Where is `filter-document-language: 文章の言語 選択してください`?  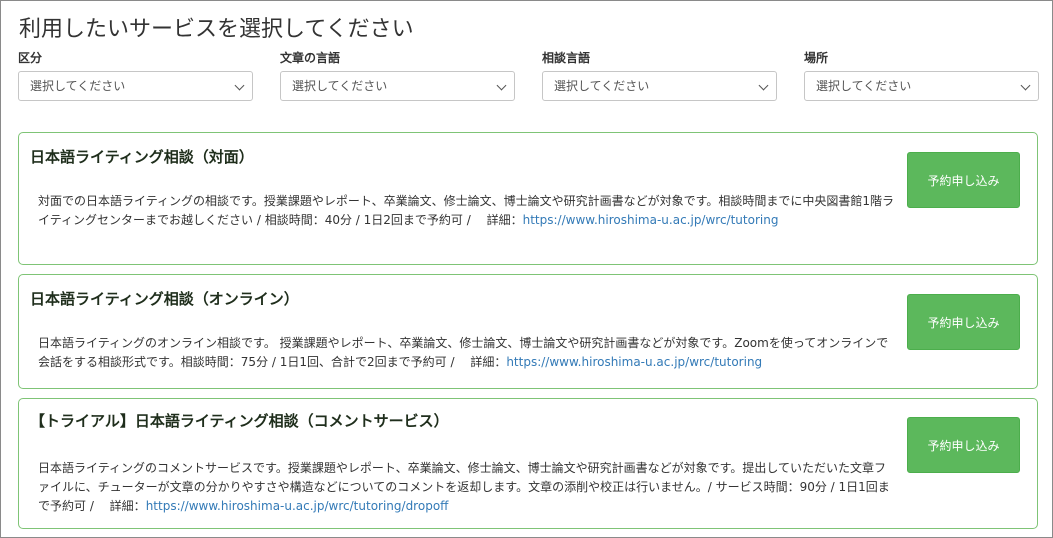 filter-document-language: 文章の言語 選択してください is located at coordinates (397, 75).